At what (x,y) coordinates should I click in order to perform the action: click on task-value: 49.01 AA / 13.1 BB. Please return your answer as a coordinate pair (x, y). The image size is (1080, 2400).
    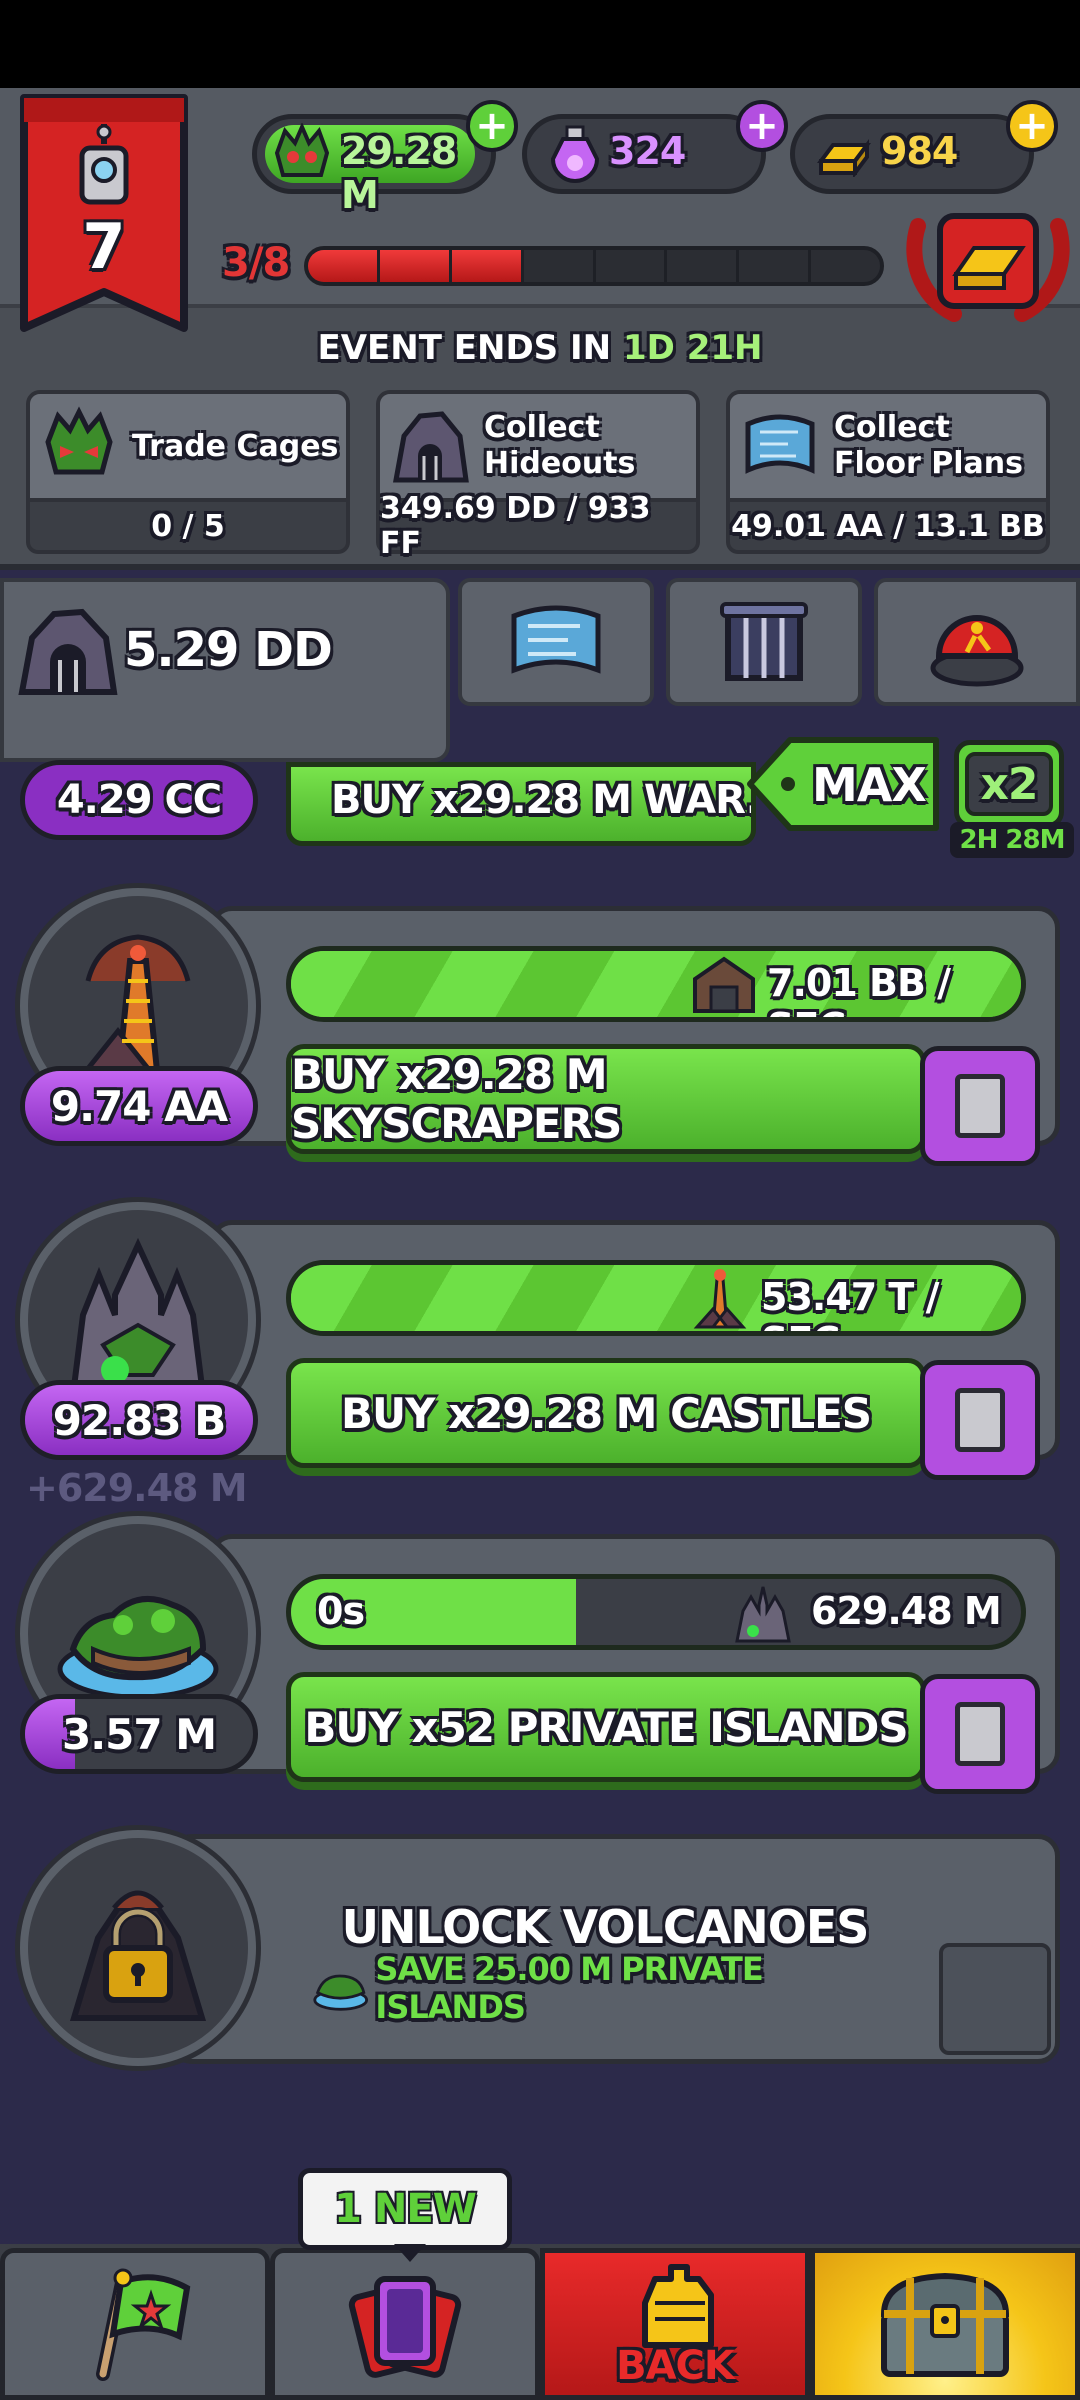
    Looking at the image, I should click on (888, 528).